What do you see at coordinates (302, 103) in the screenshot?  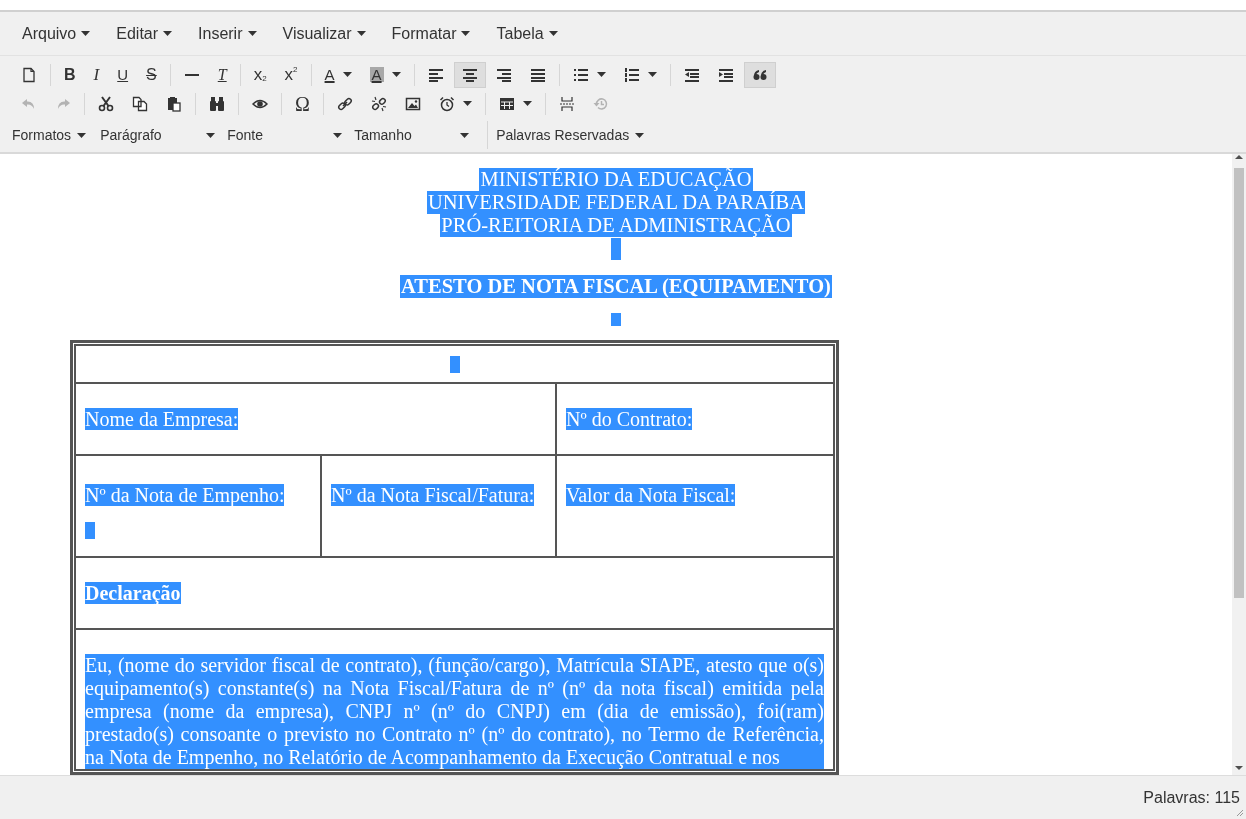 I see `special-character-button: Ω` at bounding box center [302, 103].